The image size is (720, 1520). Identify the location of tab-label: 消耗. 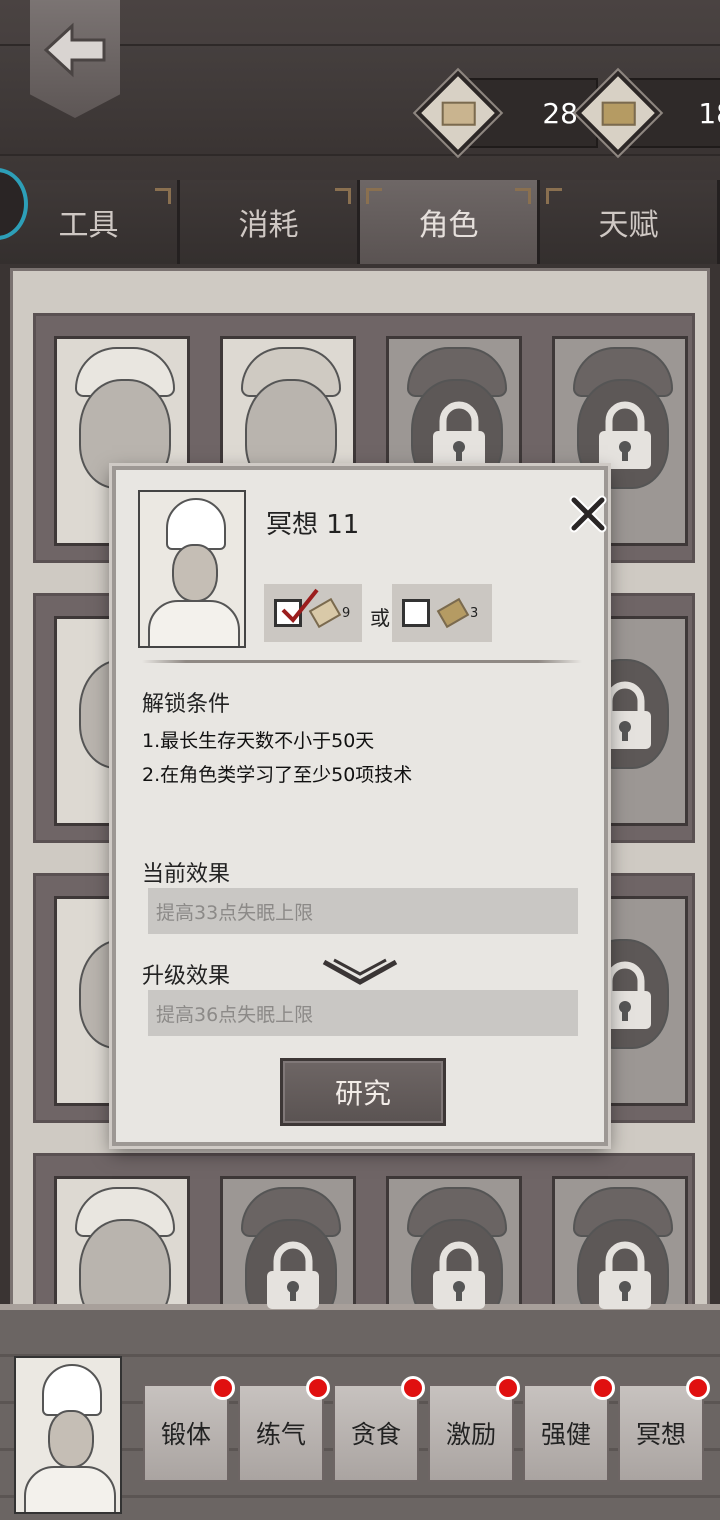
(268, 225).